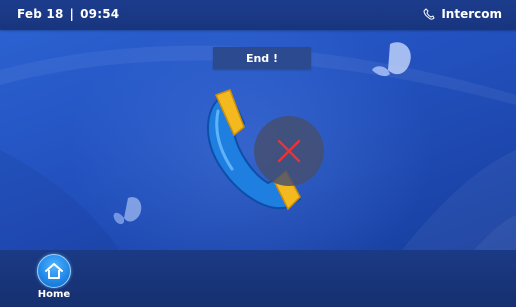  Describe the element at coordinates (40, 14) in the screenshot. I see `date-text: Feb 18` at that location.